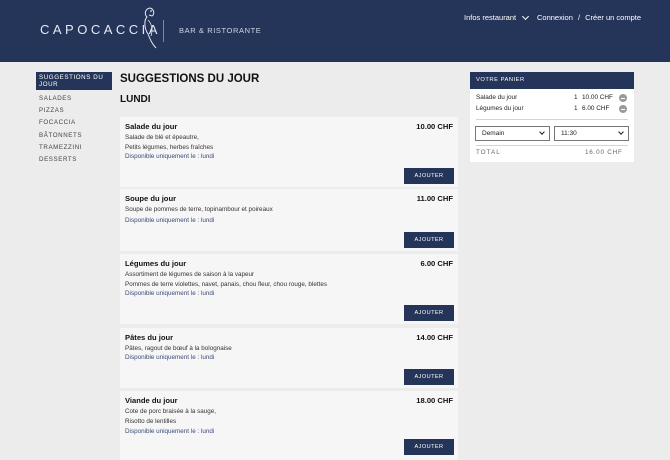 The height and width of the screenshot is (460, 670). Describe the element at coordinates (497, 97) in the screenshot. I see `cart-item-name: Salade du jour` at that location.